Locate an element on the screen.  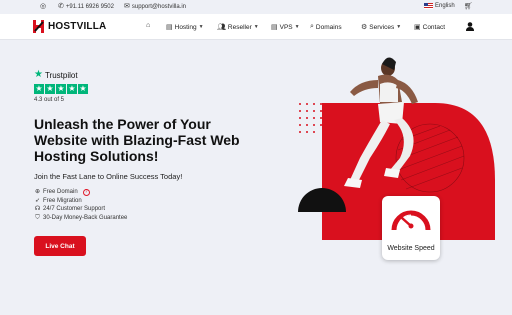
website-speed-badge: Website Speed is located at coordinates (411, 228).